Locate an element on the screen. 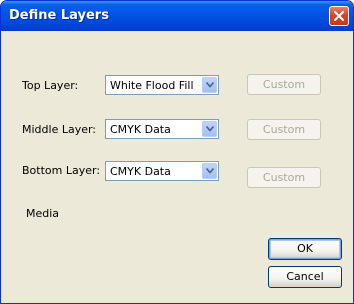  bottom-layer-dropdown-button is located at coordinates (209, 171).